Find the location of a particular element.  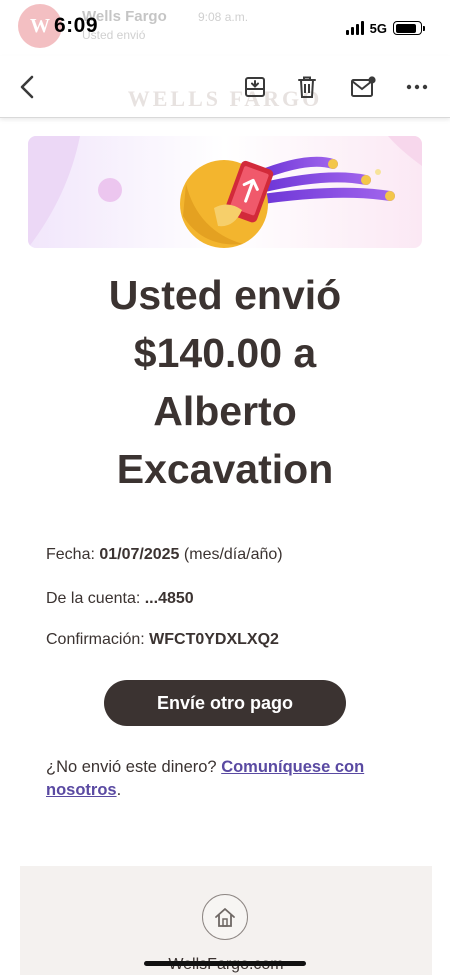

trash-icon is located at coordinates (307, 87).